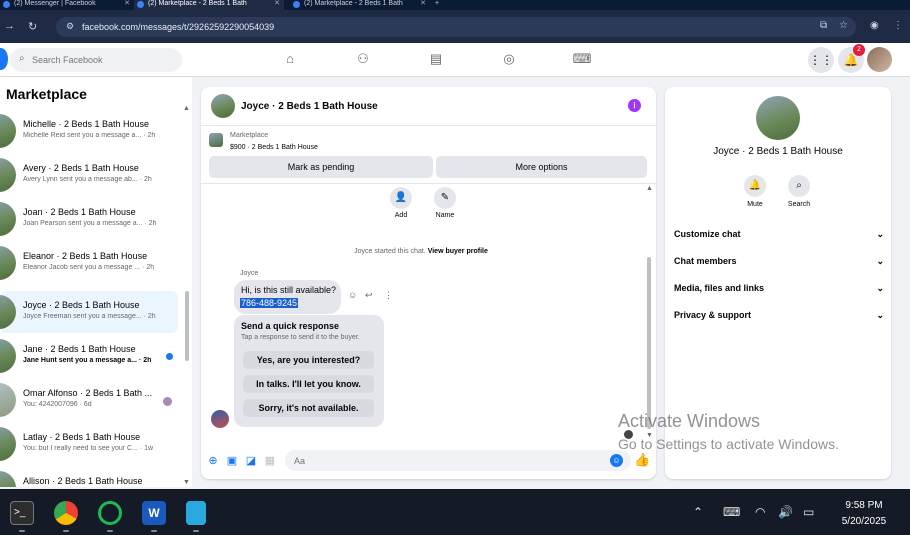 This screenshot has width=910, height=535. What do you see at coordinates (879, 59) in the screenshot?
I see `account-avatar` at bounding box center [879, 59].